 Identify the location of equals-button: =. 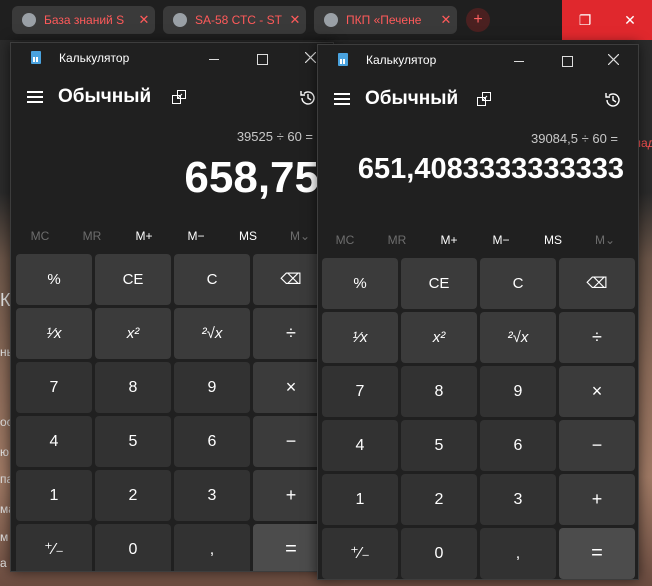
(597, 553).